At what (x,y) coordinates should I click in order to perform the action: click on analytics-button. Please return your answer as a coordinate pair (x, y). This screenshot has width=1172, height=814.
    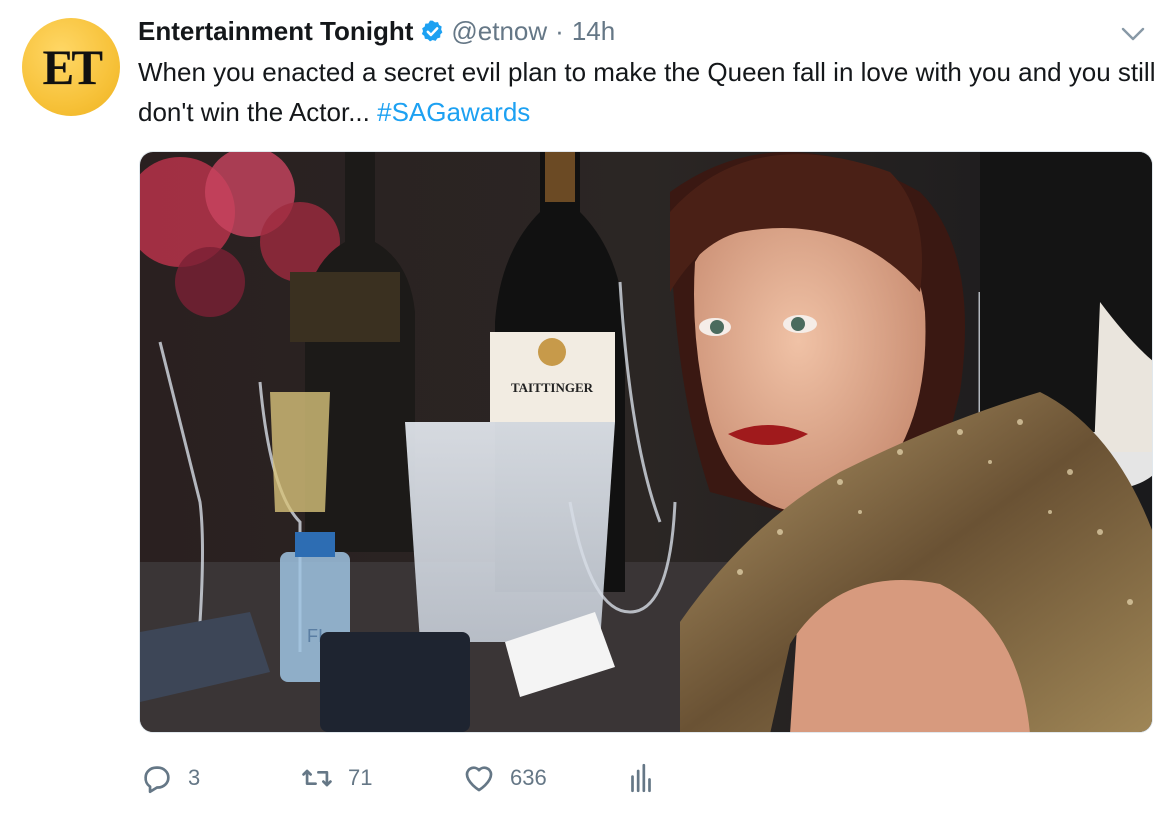
    Looking at the image, I should click on (648, 778).